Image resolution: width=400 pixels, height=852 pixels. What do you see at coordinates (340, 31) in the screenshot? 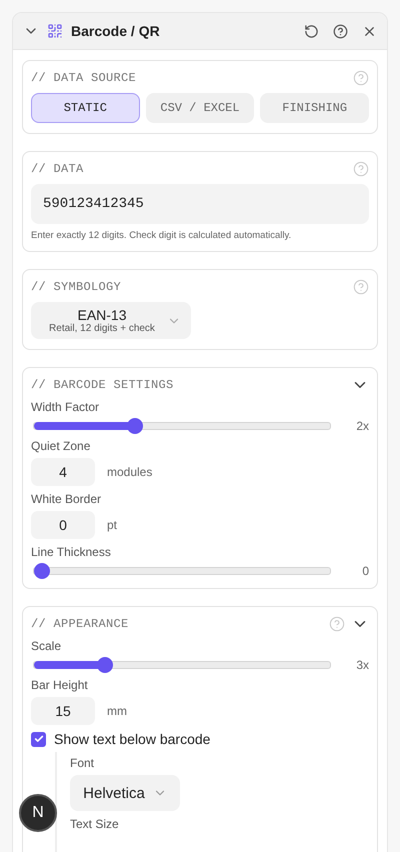
I see `help-icon` at bounding box center [340, 31].